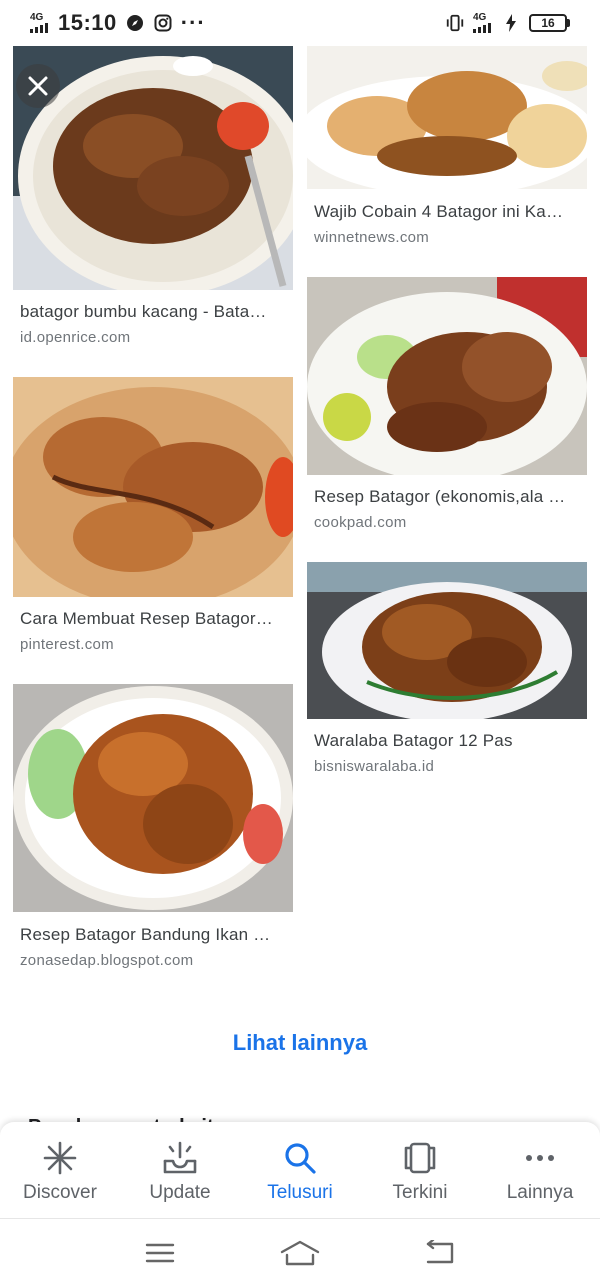  I want to click on clock: 15:10, so click(87, 22).